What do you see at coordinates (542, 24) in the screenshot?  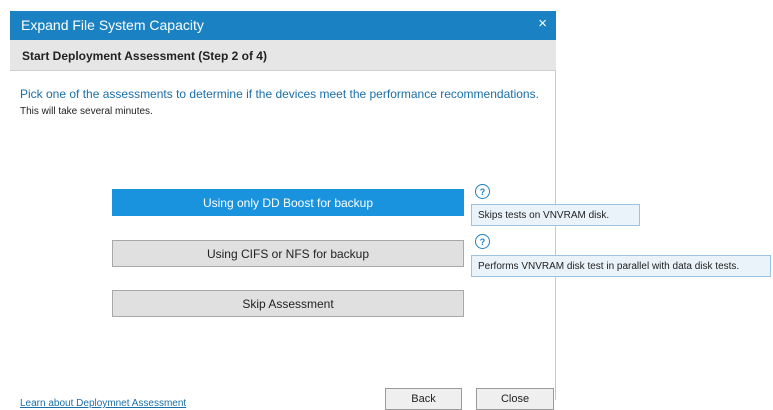 I see `close-icon: ×` at bounding box center [542, 24].